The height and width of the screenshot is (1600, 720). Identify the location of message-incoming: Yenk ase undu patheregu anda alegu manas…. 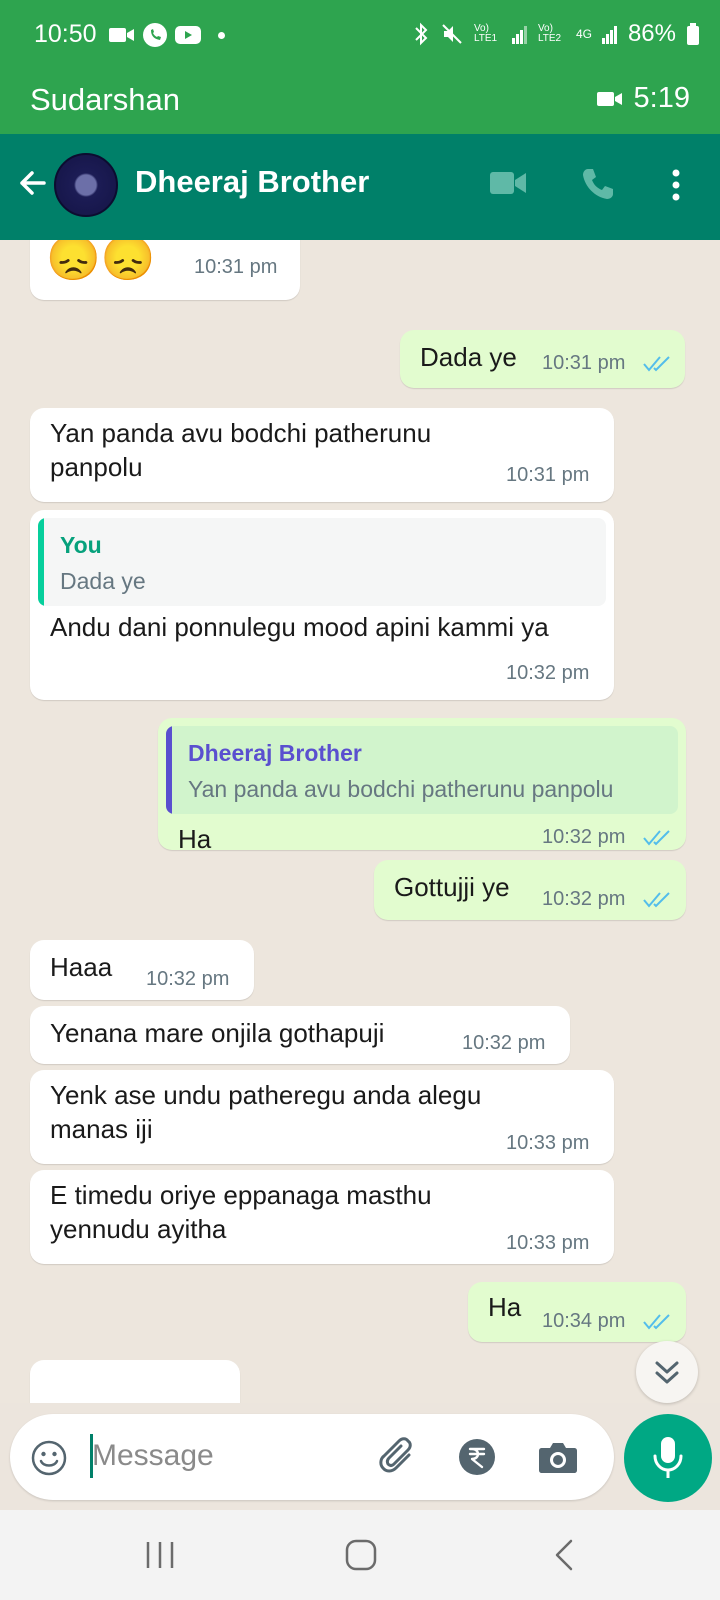
(322, 1117).